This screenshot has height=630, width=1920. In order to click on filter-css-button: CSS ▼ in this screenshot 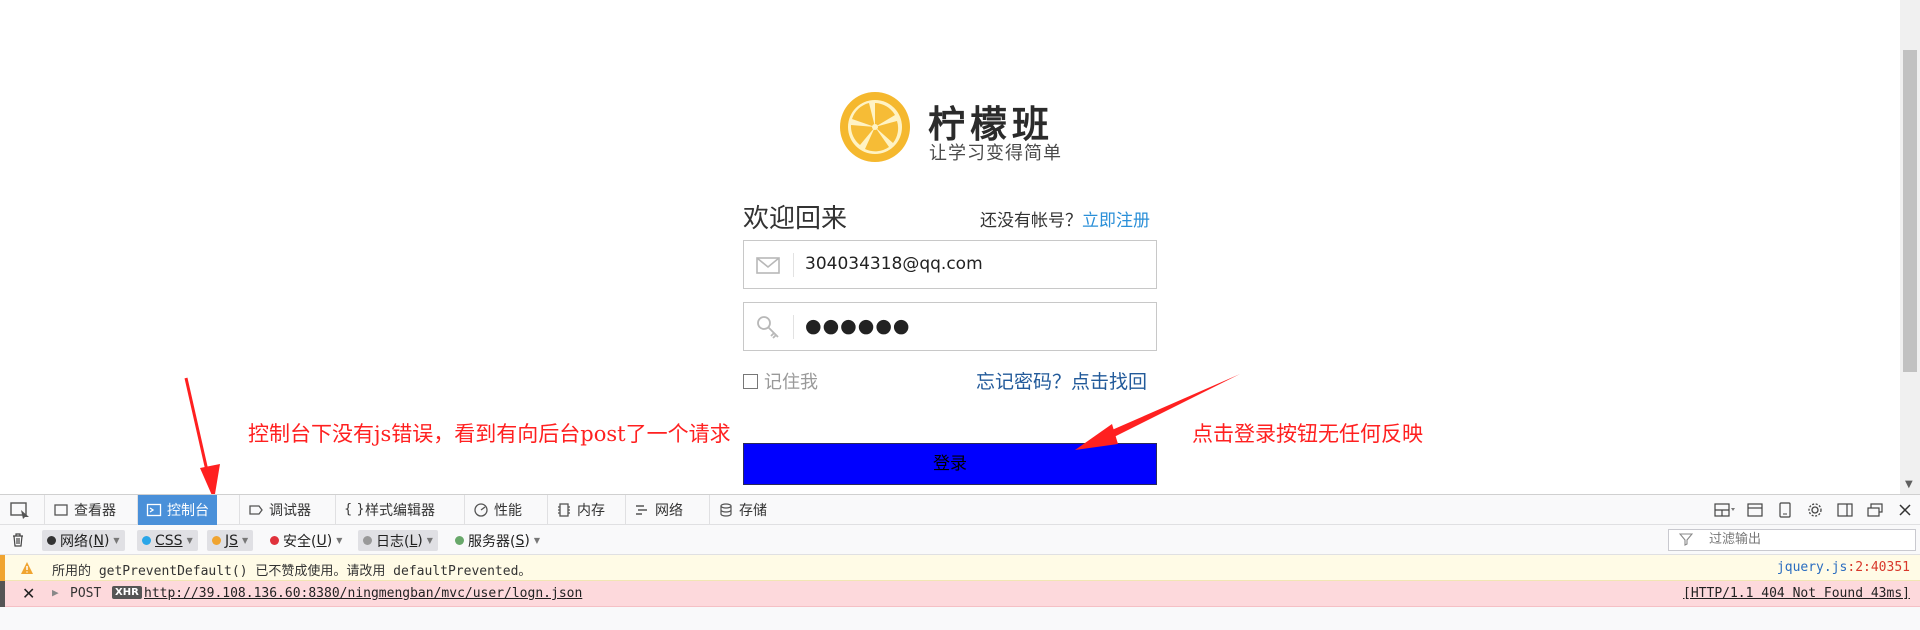, I will do `click(167, 540)`.